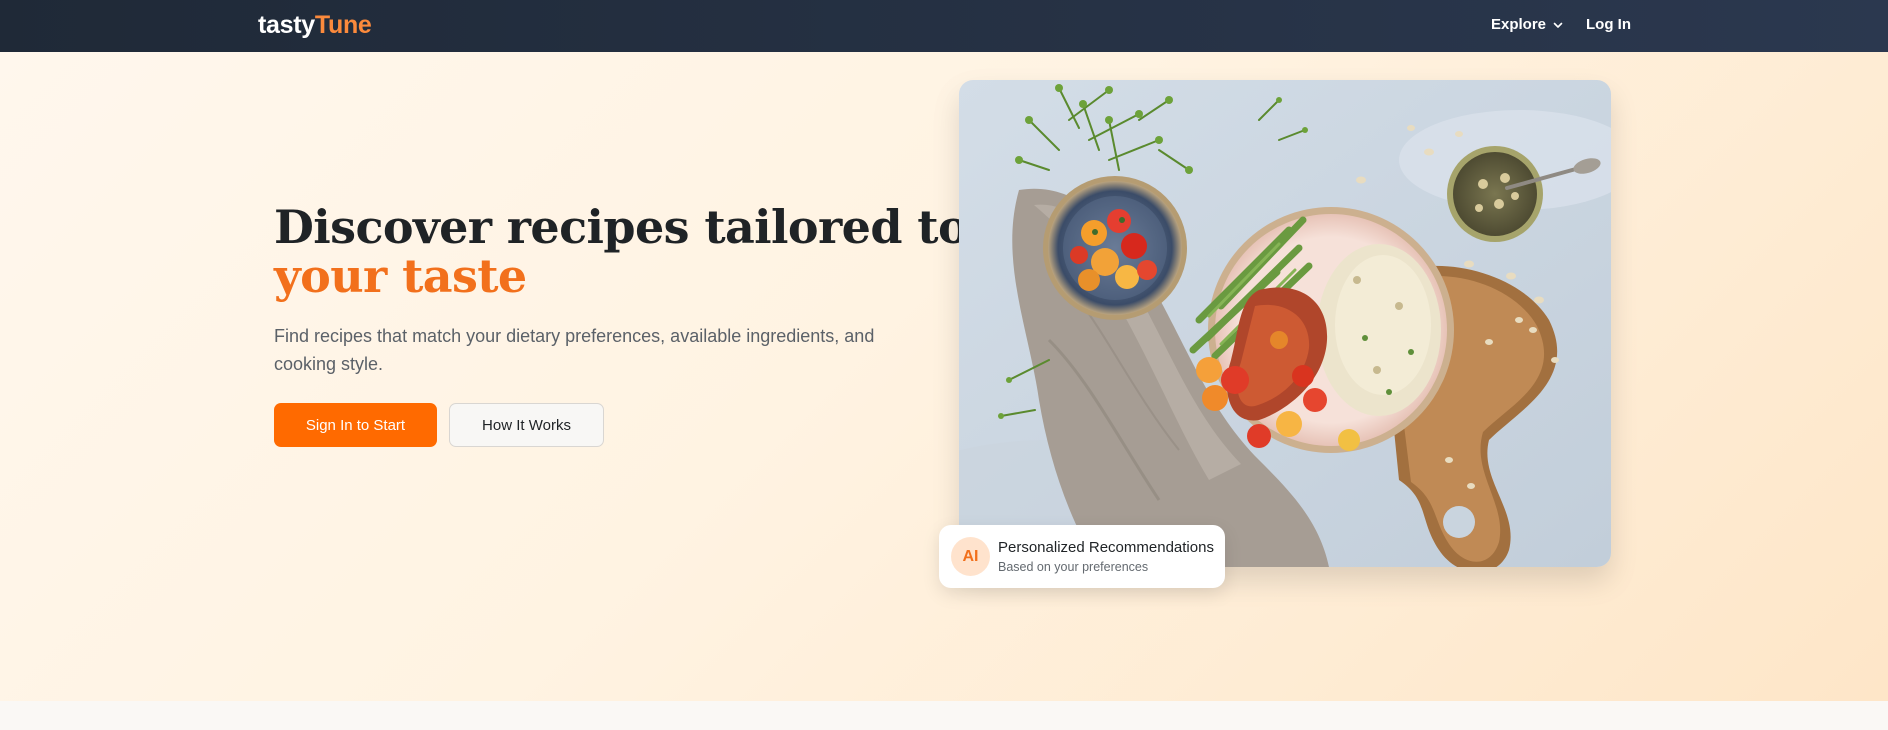 This screenshot has width=1888, height=730. Describe the element at coordinates (355, 425) in the screenshot. I see `sign-in-button: Sign In to Start` at that location.